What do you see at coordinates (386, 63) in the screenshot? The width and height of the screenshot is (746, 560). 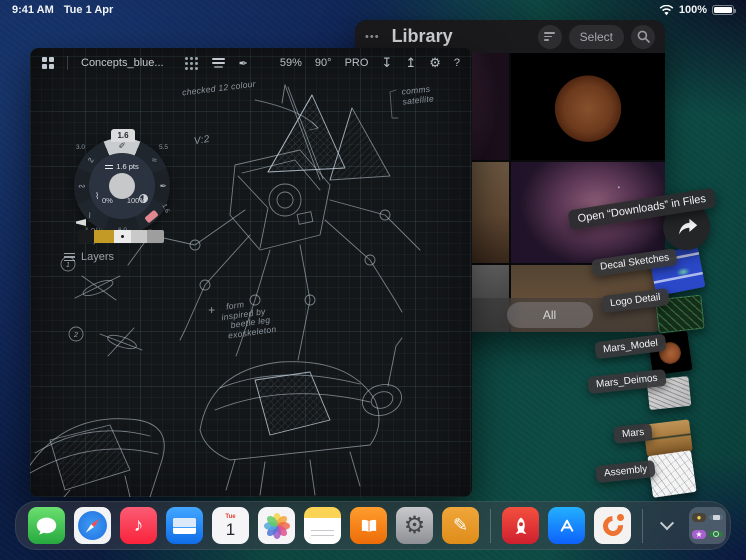 I see `import-icon: ↧` at bounding box center [386, 63].